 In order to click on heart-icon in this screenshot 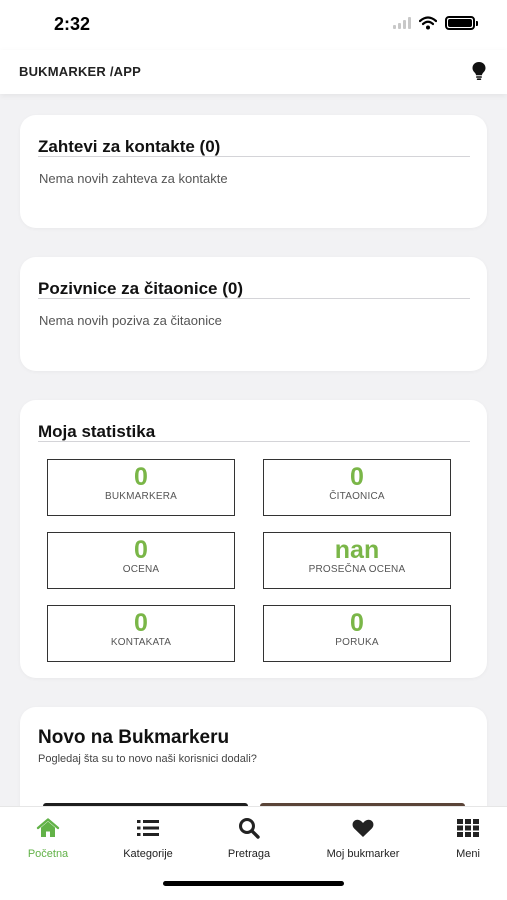, I will do `click(363, 828)`.